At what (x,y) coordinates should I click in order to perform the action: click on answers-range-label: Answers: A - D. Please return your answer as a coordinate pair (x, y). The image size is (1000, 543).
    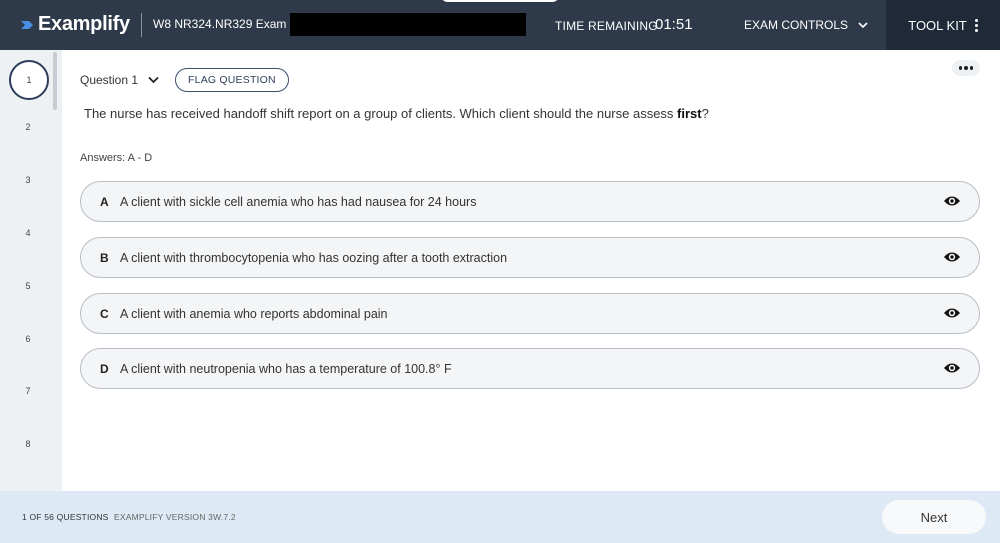
    Looking at the image, I should click on (116, 158).